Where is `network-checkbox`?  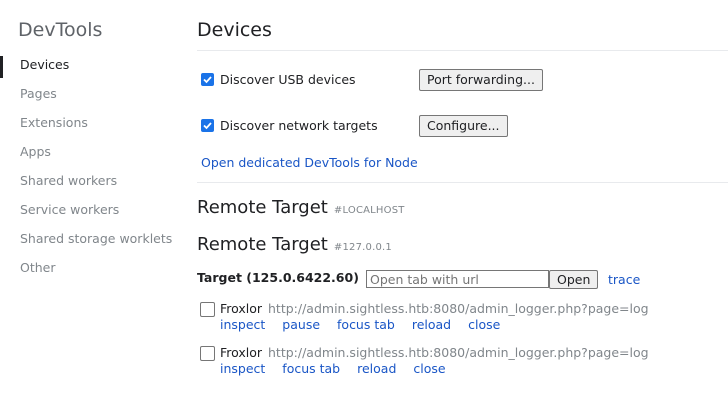 network-checkbox is located at coordinates (207, 125).